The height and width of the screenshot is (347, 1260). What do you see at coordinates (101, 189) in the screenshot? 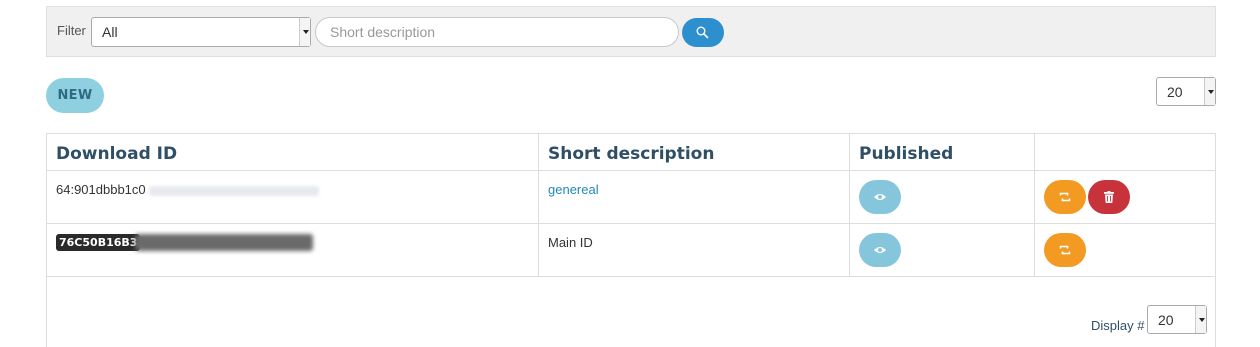
I see `download-id-text: 64:901dbbb1c0` at bounding box center [101, 189].